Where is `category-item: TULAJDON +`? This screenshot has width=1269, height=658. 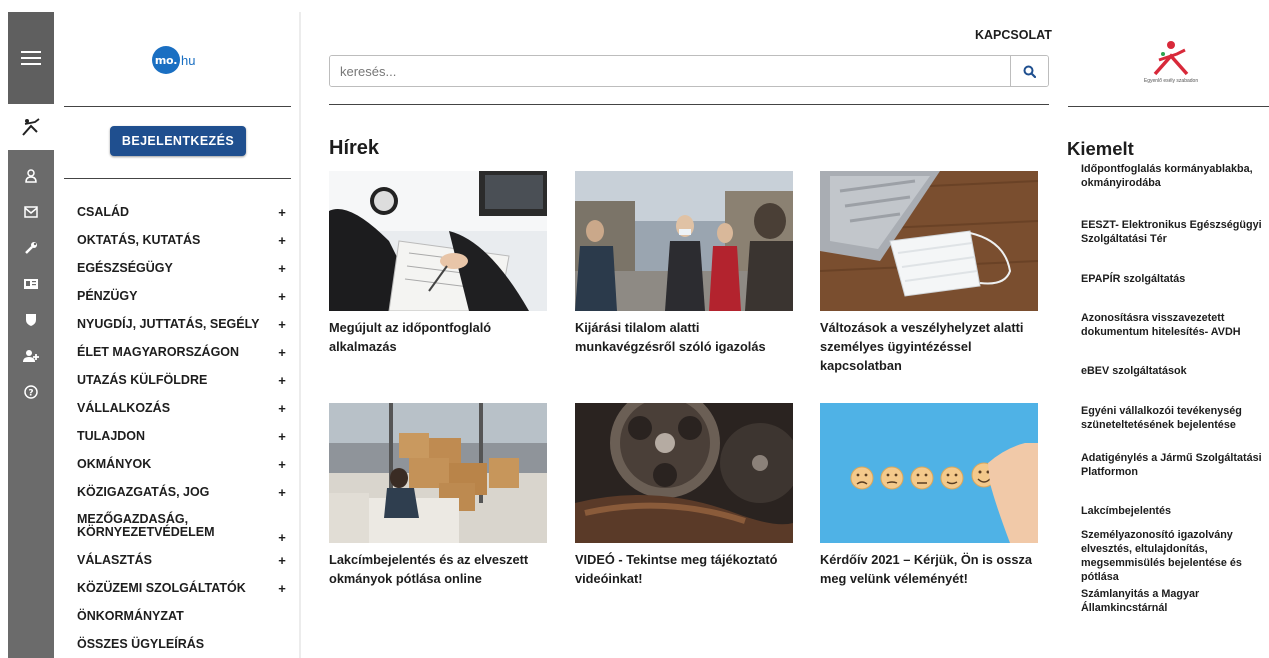 category-item: TULAJDON + is located at coordinates (182, 436).